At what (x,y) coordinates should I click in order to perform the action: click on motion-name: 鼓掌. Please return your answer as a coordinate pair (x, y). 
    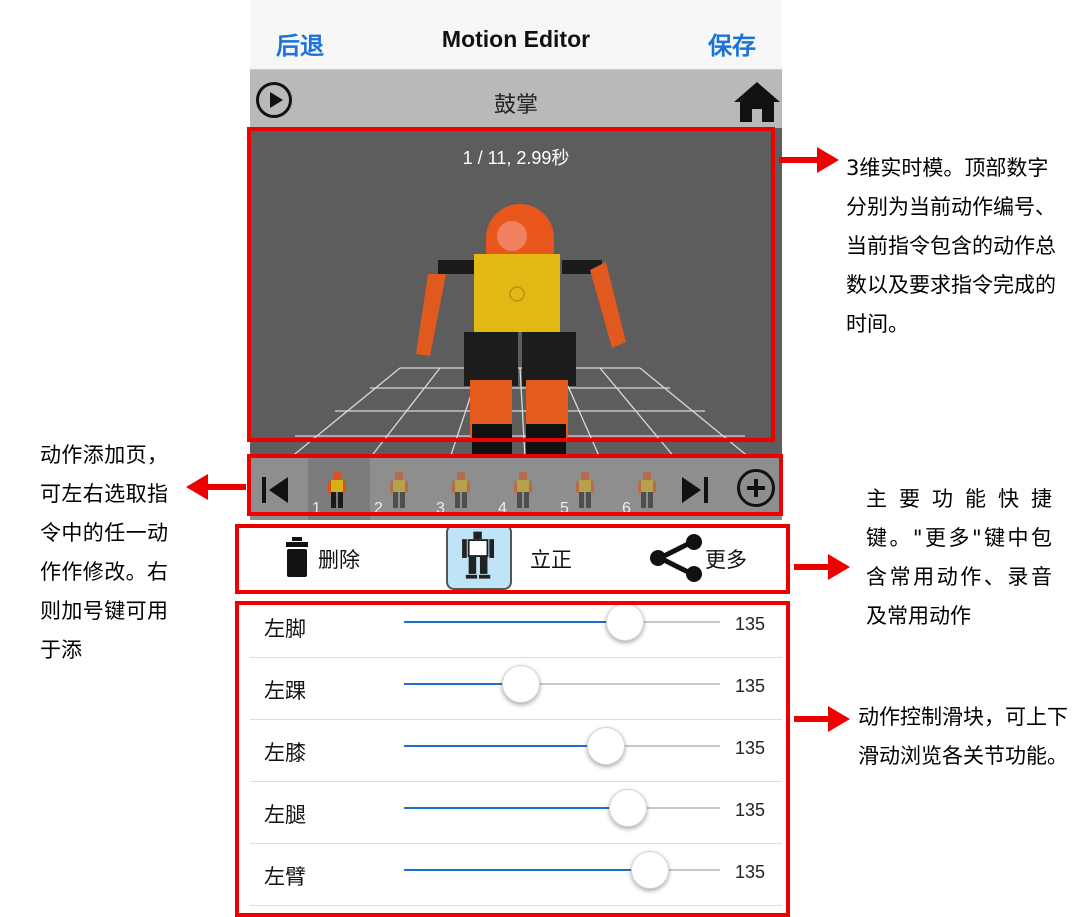
    Looking at the image, I should click on (515, 105).